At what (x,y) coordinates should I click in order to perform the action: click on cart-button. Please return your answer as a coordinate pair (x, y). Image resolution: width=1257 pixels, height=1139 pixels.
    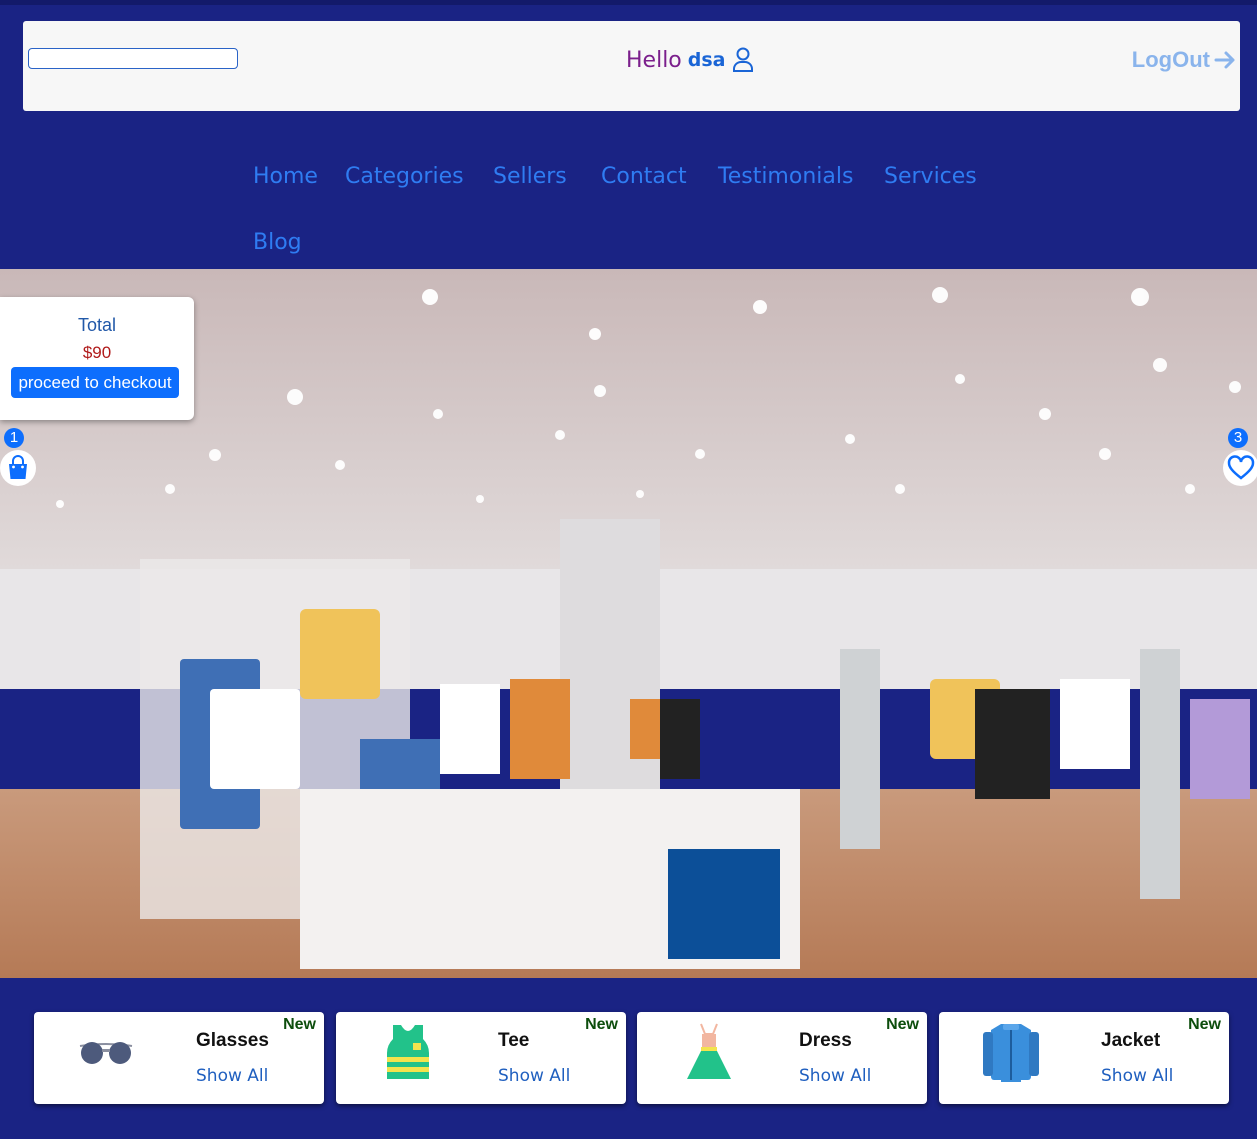
    Looking at the image, I should click on (18, 468).